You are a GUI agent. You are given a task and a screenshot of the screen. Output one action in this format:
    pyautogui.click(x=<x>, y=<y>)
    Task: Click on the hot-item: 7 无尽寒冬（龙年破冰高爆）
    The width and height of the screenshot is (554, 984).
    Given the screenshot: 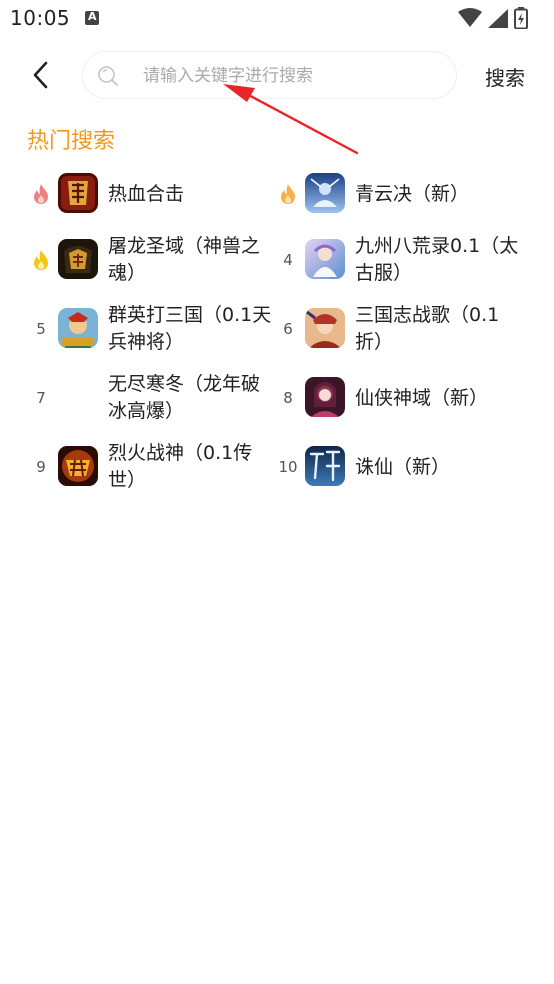 What is the action you would take?
    pyautogui.click(x=150, y=398)
    